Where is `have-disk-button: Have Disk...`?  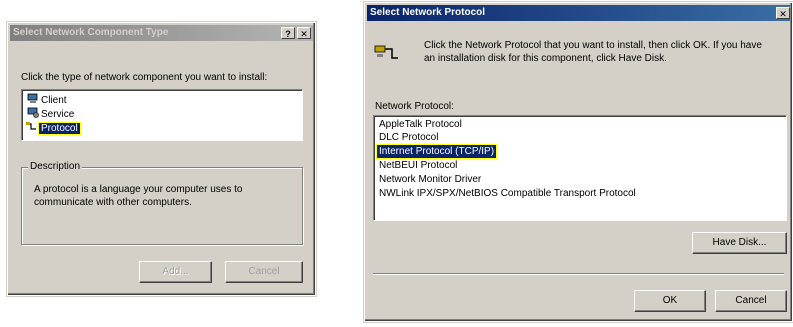 have-disk-button: Have Disk... is located at coordinates (739, 243).